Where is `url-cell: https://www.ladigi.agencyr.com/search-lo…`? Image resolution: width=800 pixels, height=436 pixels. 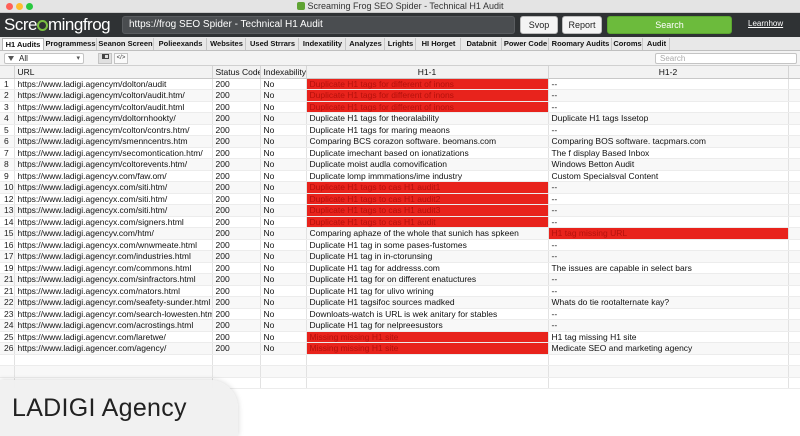
url-cell: https://www.ladigi.agencyr.com/search-lo… is located at coordinates (113, 314).